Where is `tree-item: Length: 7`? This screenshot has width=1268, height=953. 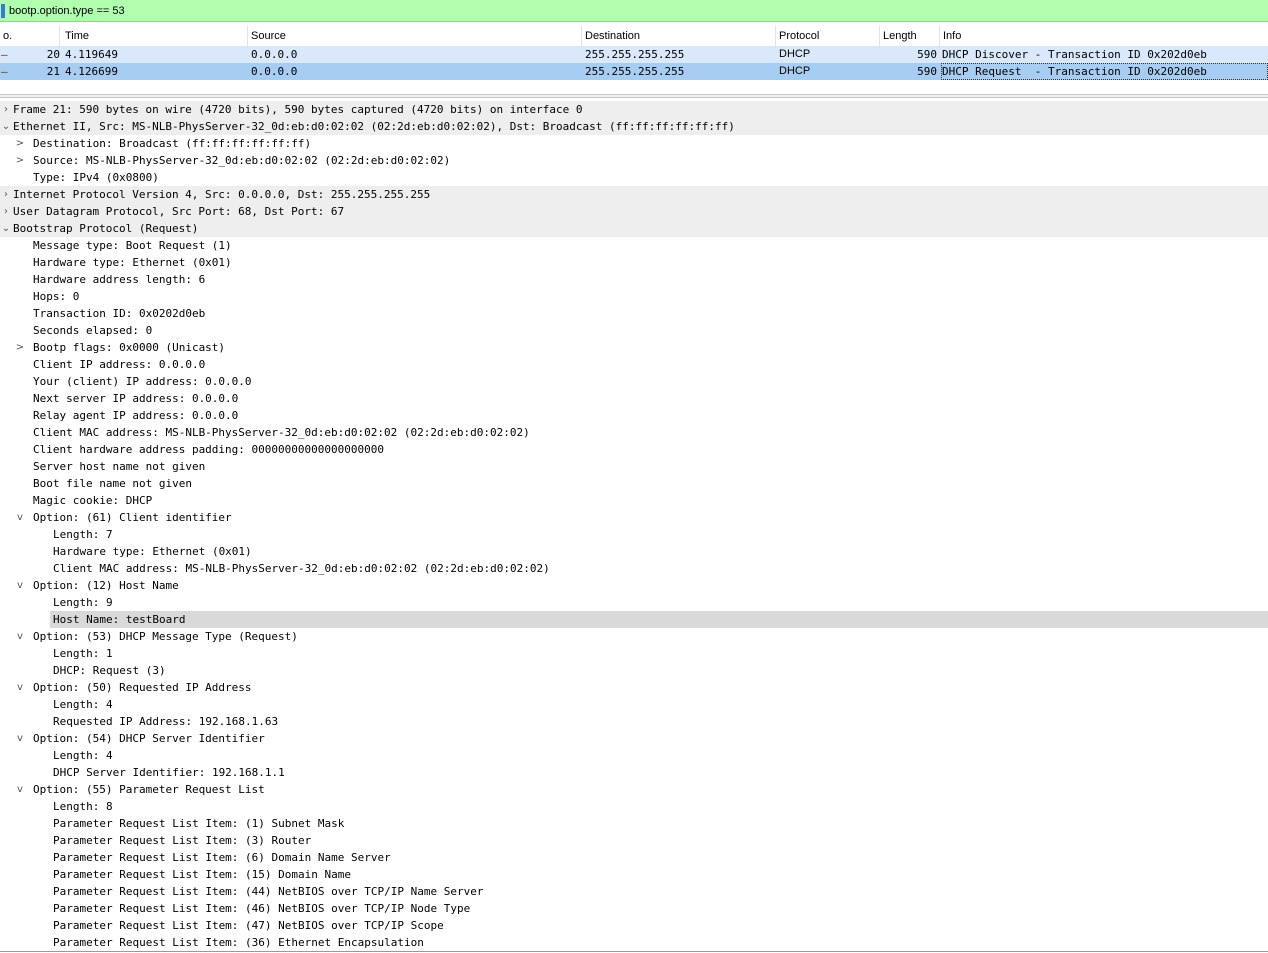
tree-item: Length: 7 is located at coordinates (634, 534).